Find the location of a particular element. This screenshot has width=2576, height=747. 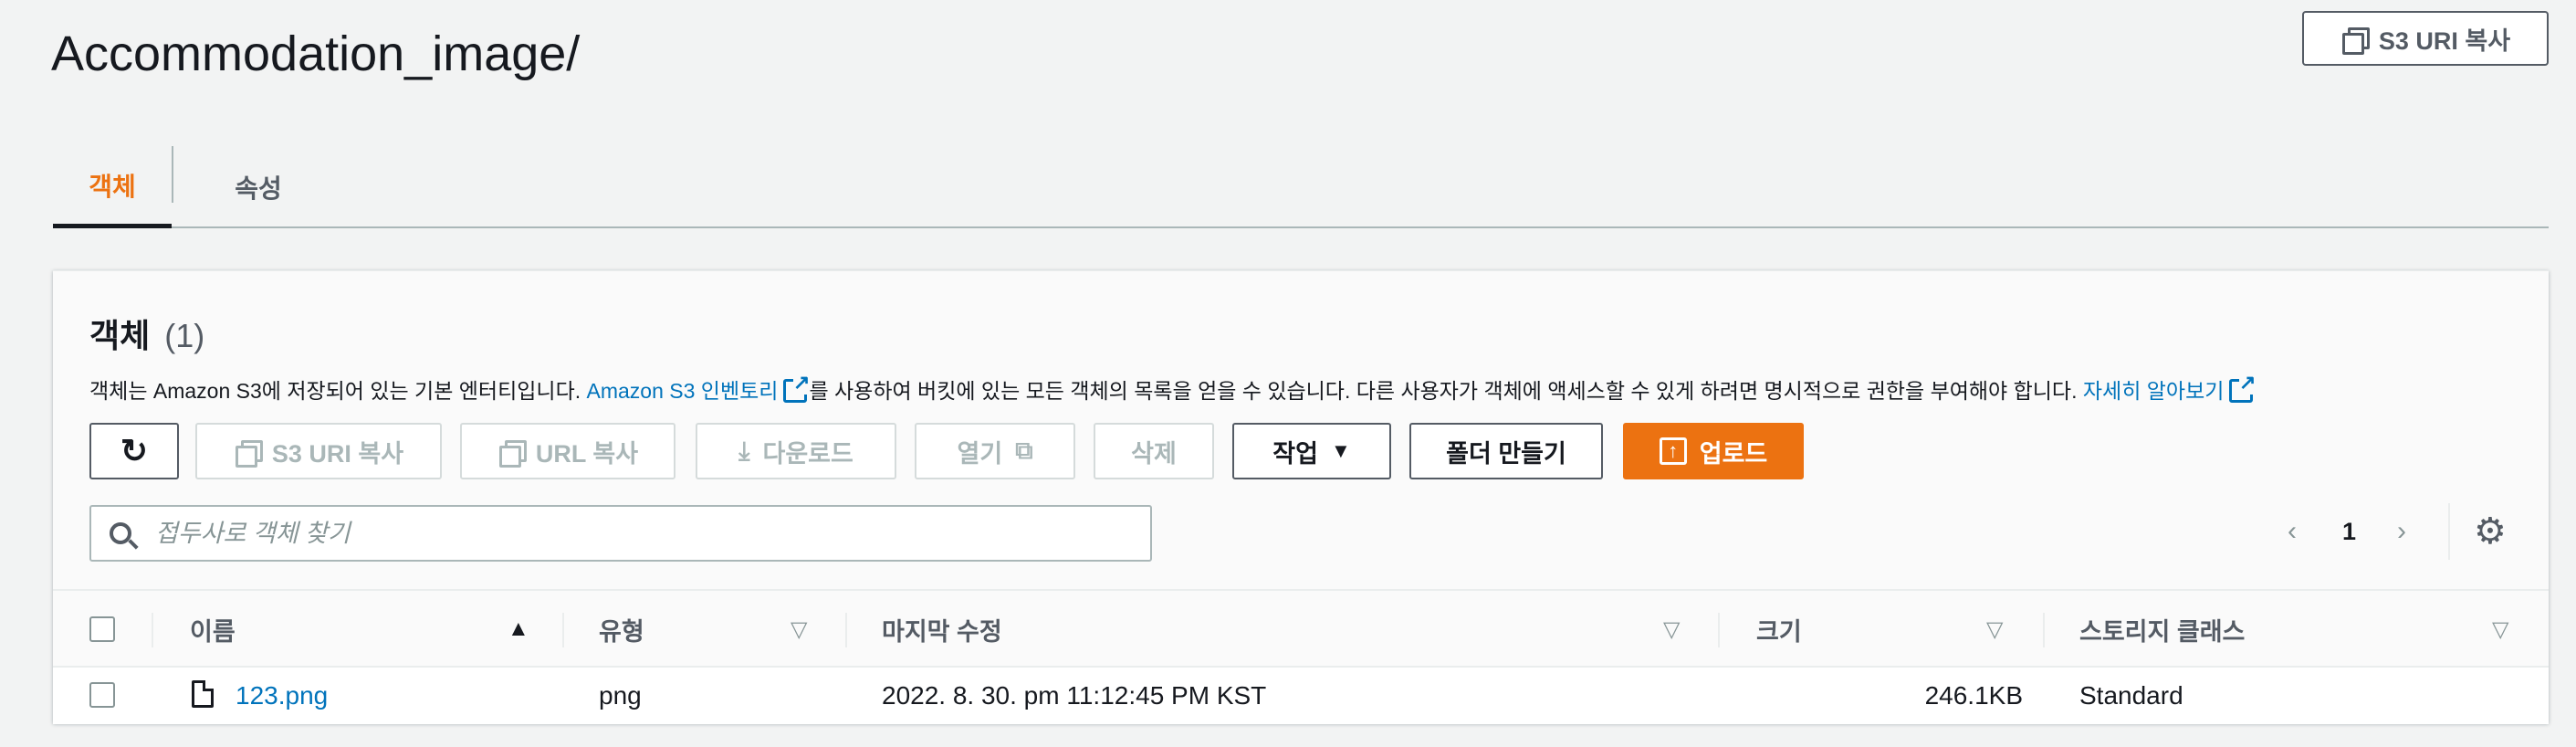

actions-dropdown: 작업 ▼ is located at coordinates (1311, 451).